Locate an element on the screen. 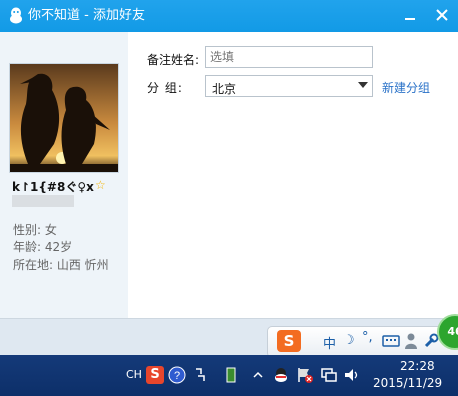 The image size is (458, 396). ime-toolbar: S 中 ☽ °, is located at coordinates (362, 342).